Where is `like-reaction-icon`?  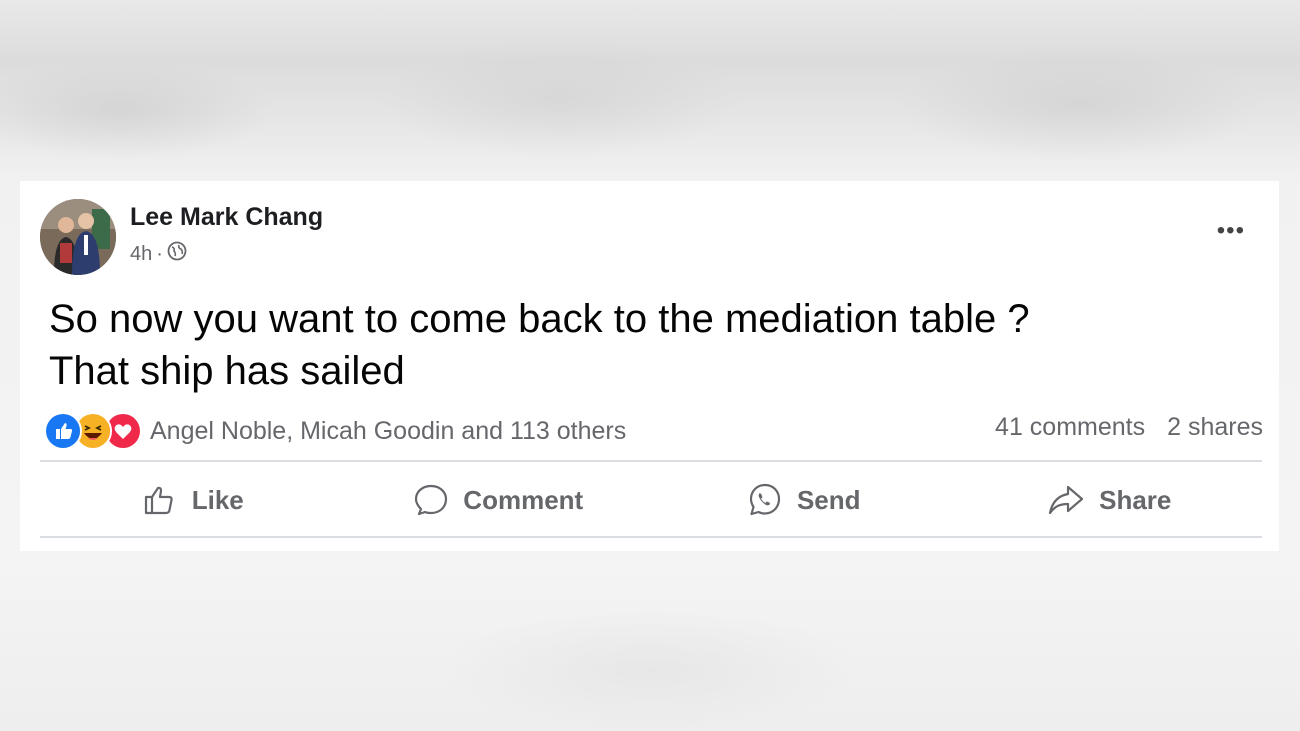 like-reaction-icon is located at coordinates (63, 431).